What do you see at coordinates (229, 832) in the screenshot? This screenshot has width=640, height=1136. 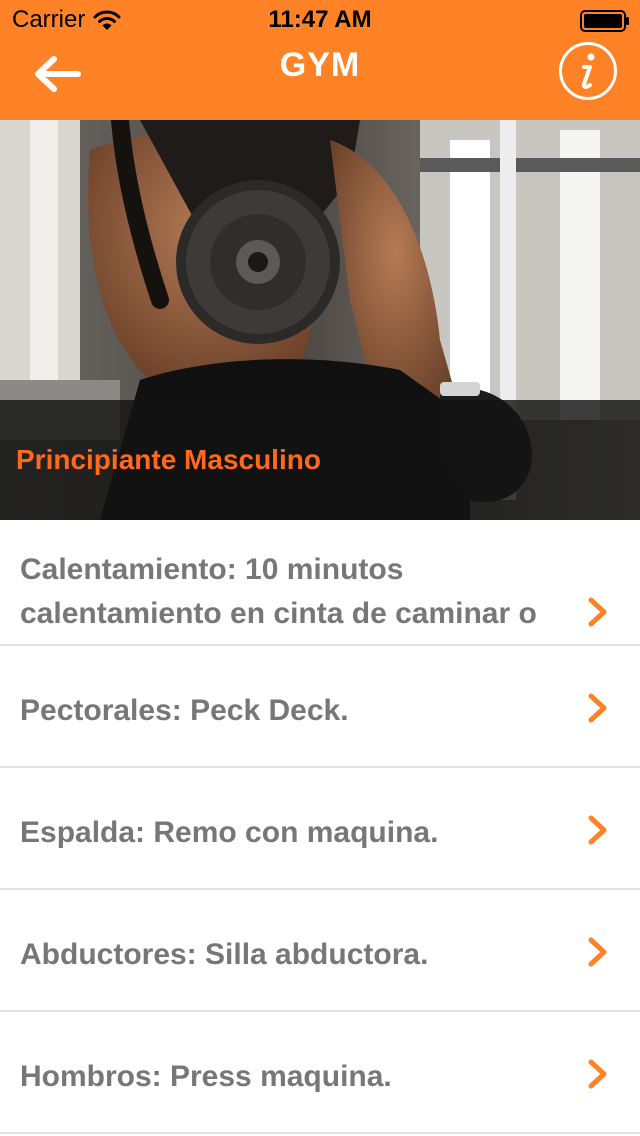 I see `list-item-label: Espalda: Remo con maquina.` at bounding box center [229, 832].